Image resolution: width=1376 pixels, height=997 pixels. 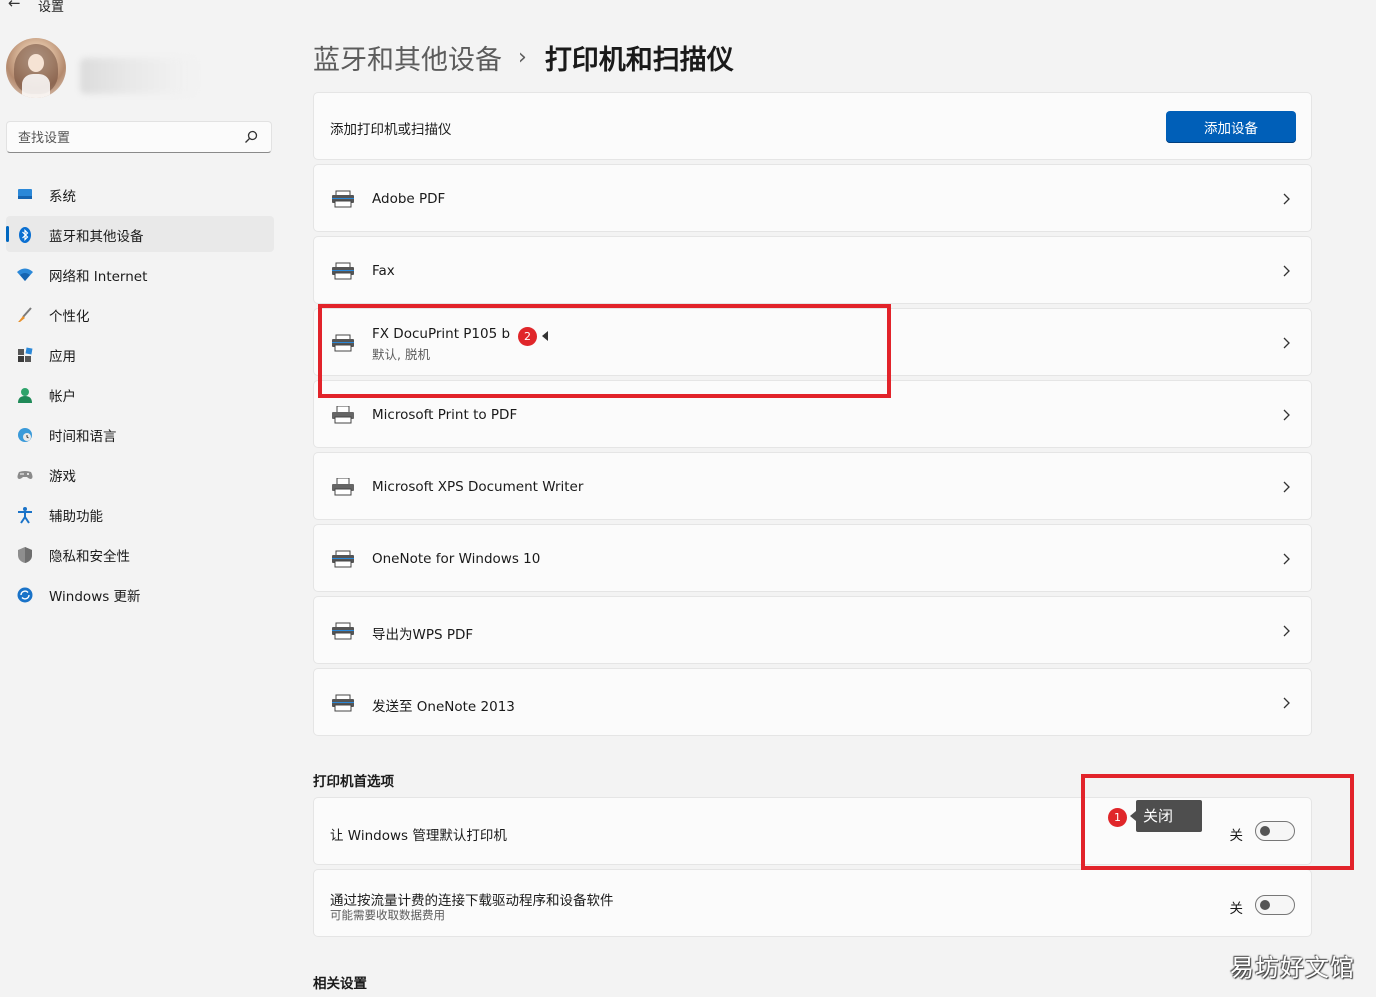 I want to click on manage-default-printer-toggle, so click(x=1275, y=831).